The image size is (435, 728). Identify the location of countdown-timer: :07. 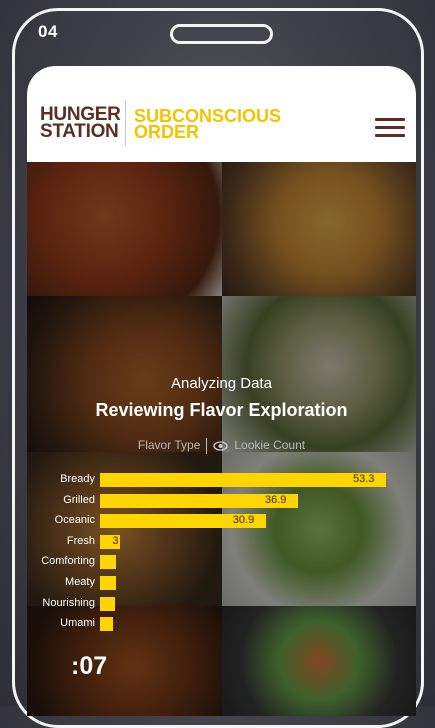
(89, 666).